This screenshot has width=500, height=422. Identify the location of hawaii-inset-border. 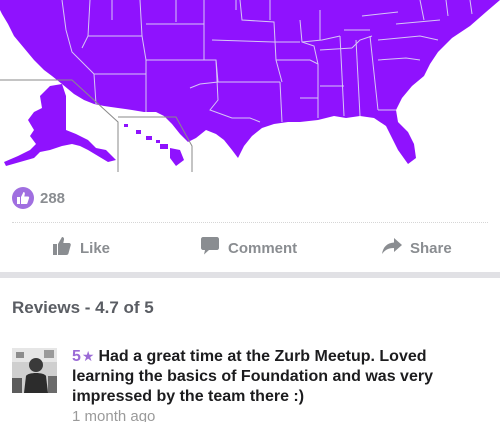
(155, 144).